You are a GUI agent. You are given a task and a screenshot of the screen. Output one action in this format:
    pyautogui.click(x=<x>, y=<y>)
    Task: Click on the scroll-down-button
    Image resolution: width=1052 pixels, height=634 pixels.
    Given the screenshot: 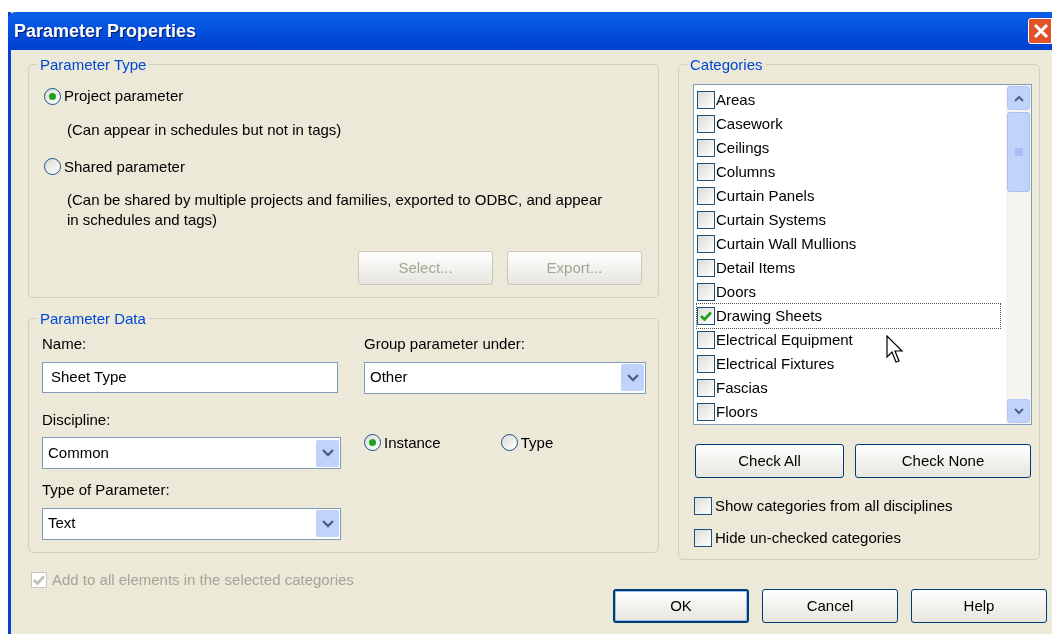 What is the action you would take?
    pyautogui.click(x=1018, y=411)
    